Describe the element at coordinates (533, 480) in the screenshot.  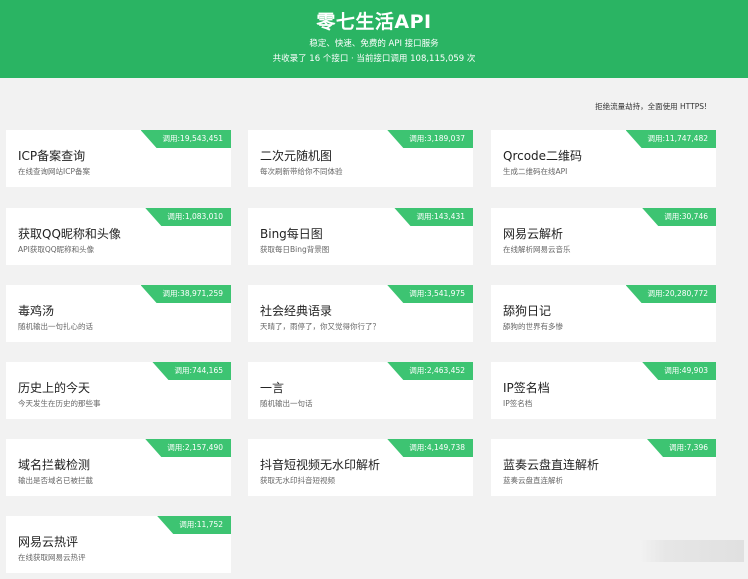
I see `api-card-desc: 蓝奏云盘直连解析` at that location.